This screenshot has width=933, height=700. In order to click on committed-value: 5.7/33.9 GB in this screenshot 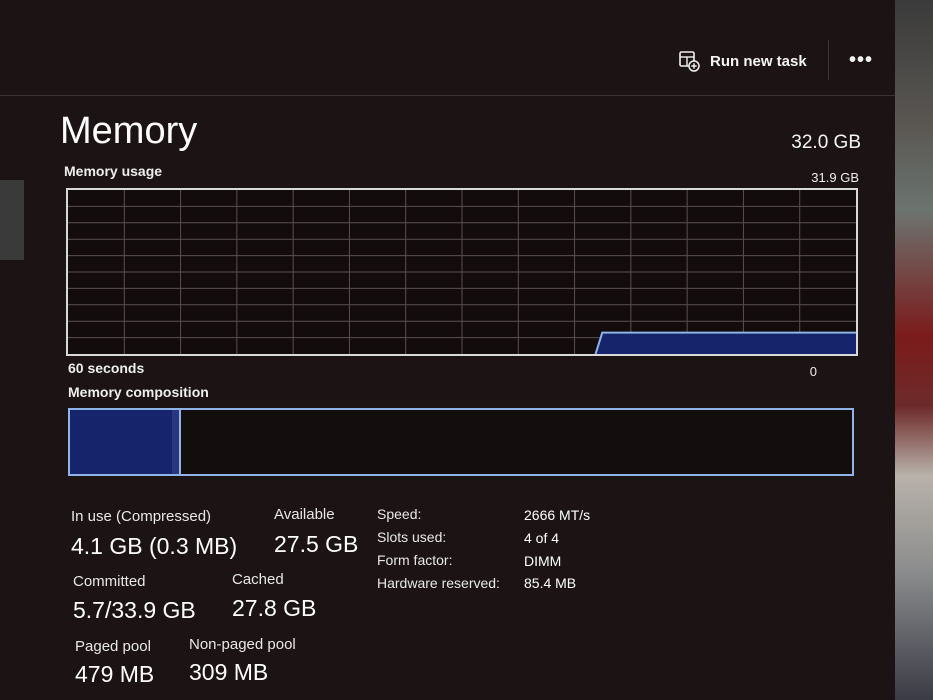, I will do `click(134, 610)`.